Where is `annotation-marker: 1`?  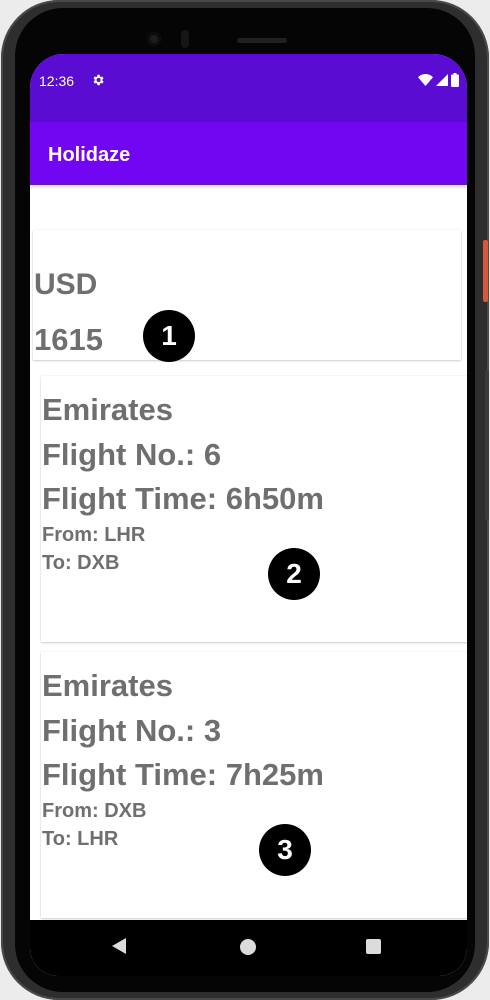 annotation-marker: 1 is located at coordinates (169, 336).